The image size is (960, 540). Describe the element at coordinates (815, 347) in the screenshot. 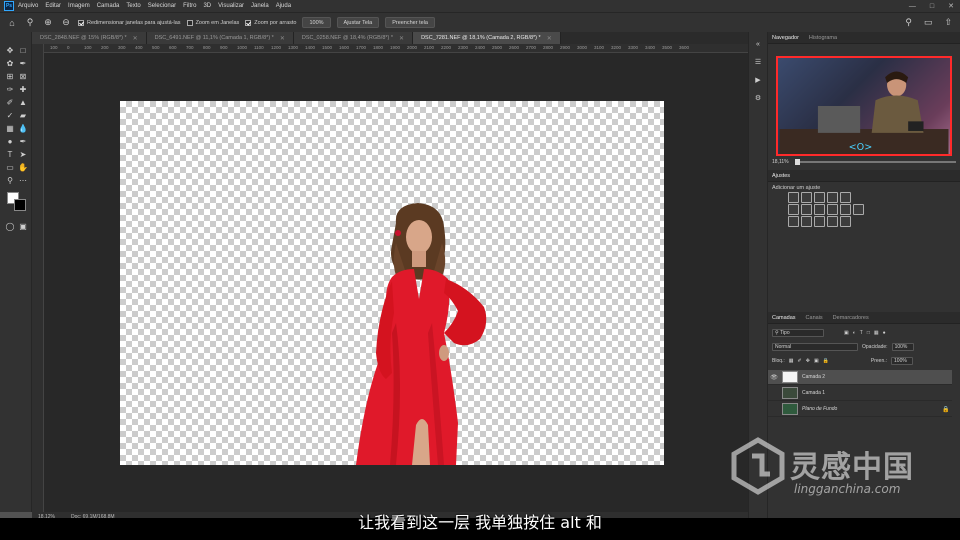

I see `blend-mode-select: Normal` at that location.